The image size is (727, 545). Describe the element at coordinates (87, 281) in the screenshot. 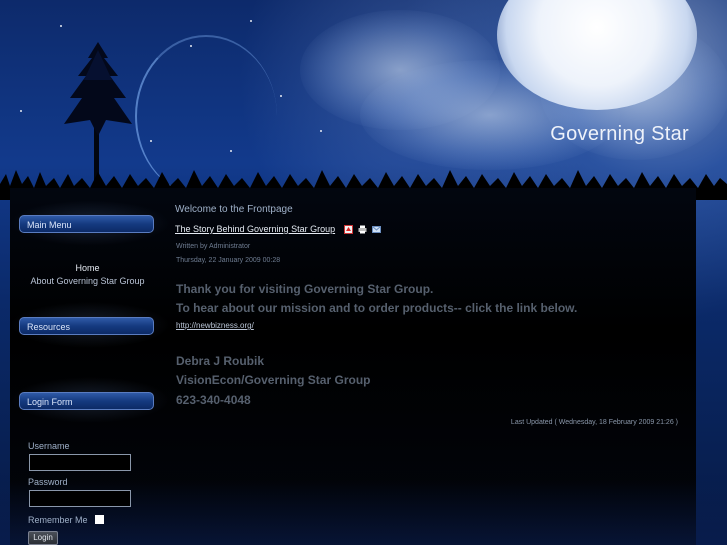

I see `sidebar-item-about: About Governing Star Group` at that location.